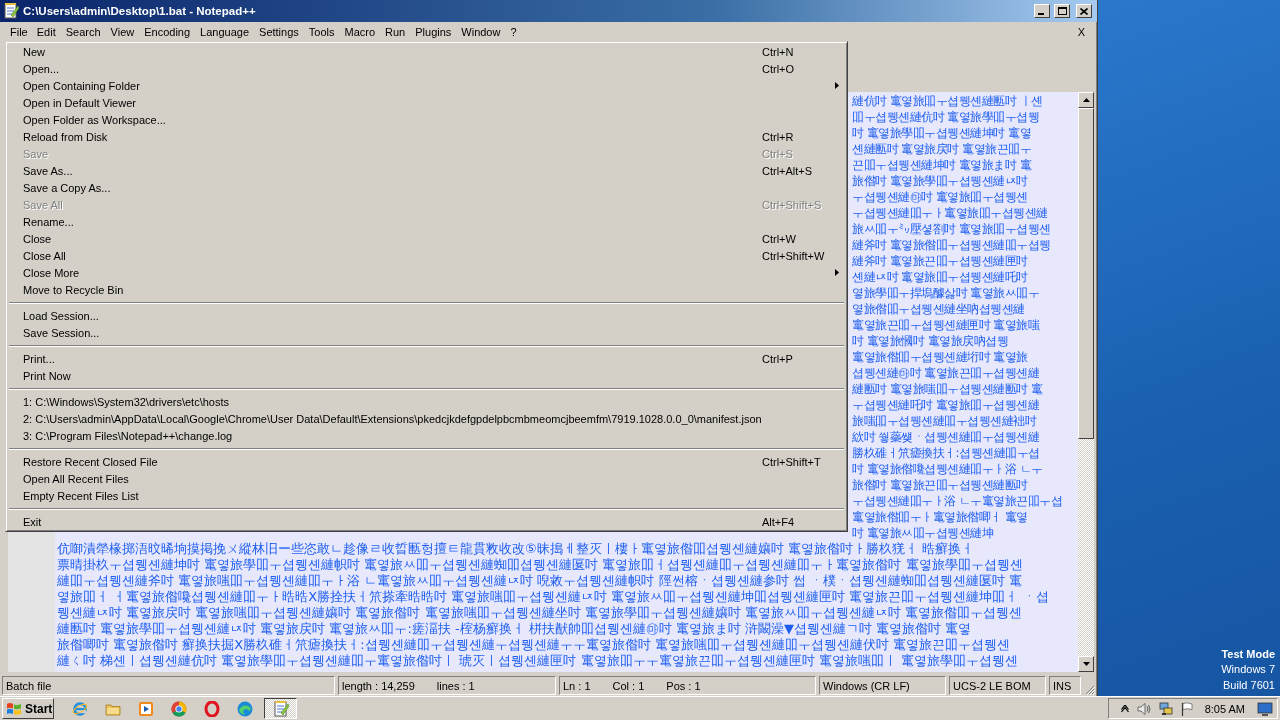 This screenshot has height=720, width=1280. What do you see at coordinates (944, 421) in the screenshot?
I see `code-line: 旅嗤吅ㅜ셥뮁셴縺吅ㅜ셥뮁셴縺袦吋` at bounding box center [944, 421].